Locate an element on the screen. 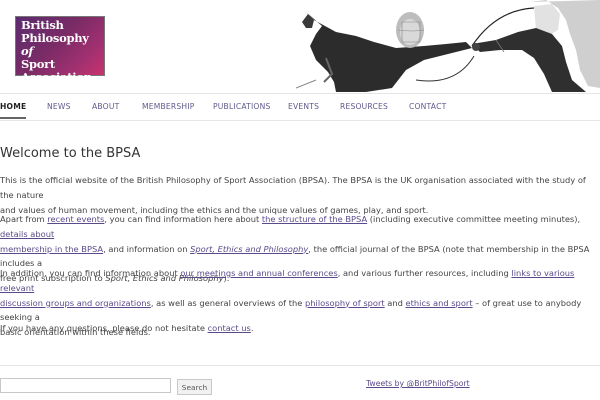 The width and height of the screenshot is (600, 400). logo-line-2: Philosophy of is located at coordinates (62, 45).